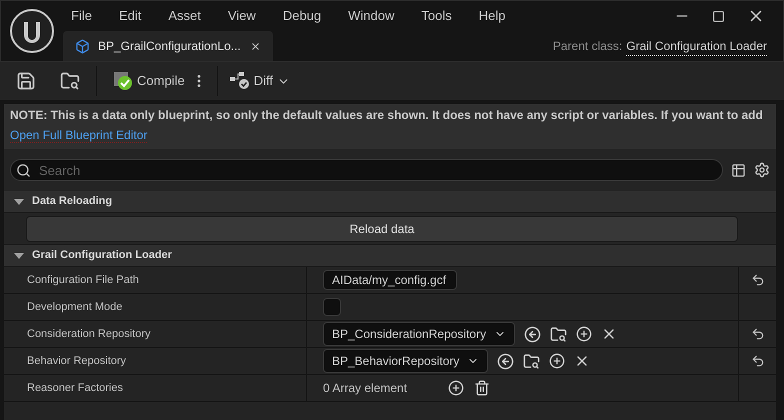 This screenshot has height=420, width=784. What do you see at coordinates (184, 16) in the screenshot?
I see `menu-item: Asset` at bounding box center [184, 16].